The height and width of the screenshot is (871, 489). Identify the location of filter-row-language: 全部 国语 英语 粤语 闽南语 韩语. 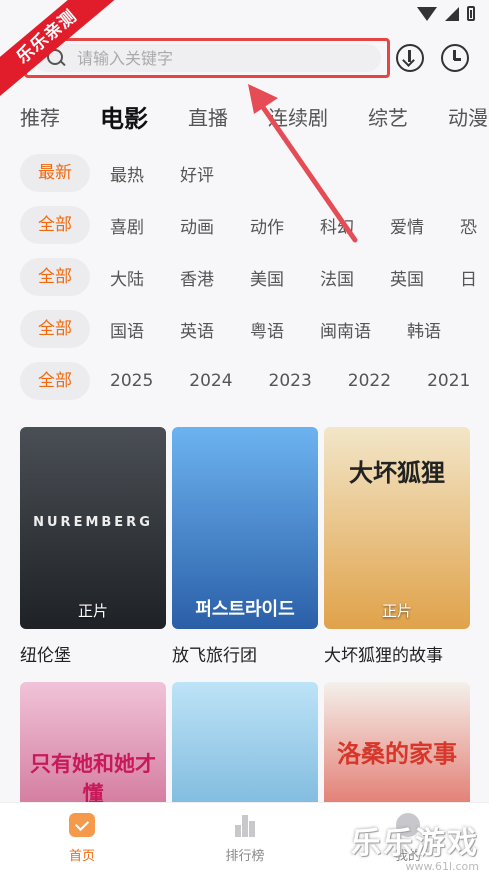
(248, 329).